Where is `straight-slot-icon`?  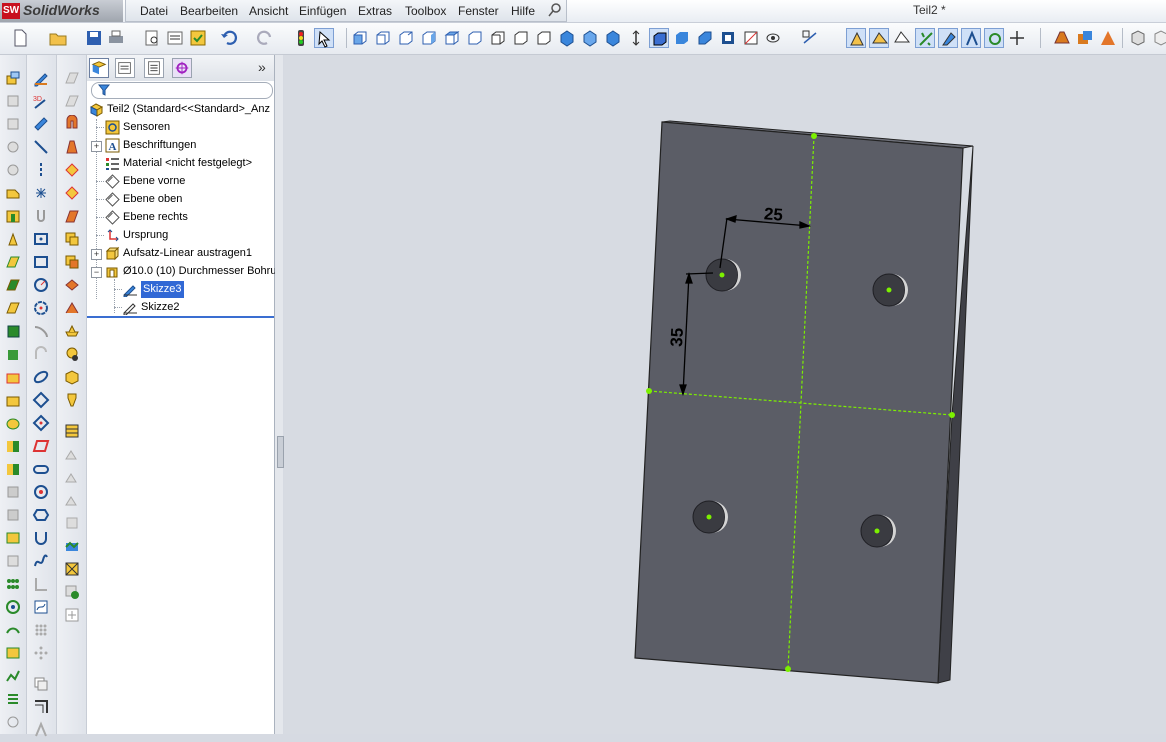
straight-slot-icon is located at coordinates (41, 469).